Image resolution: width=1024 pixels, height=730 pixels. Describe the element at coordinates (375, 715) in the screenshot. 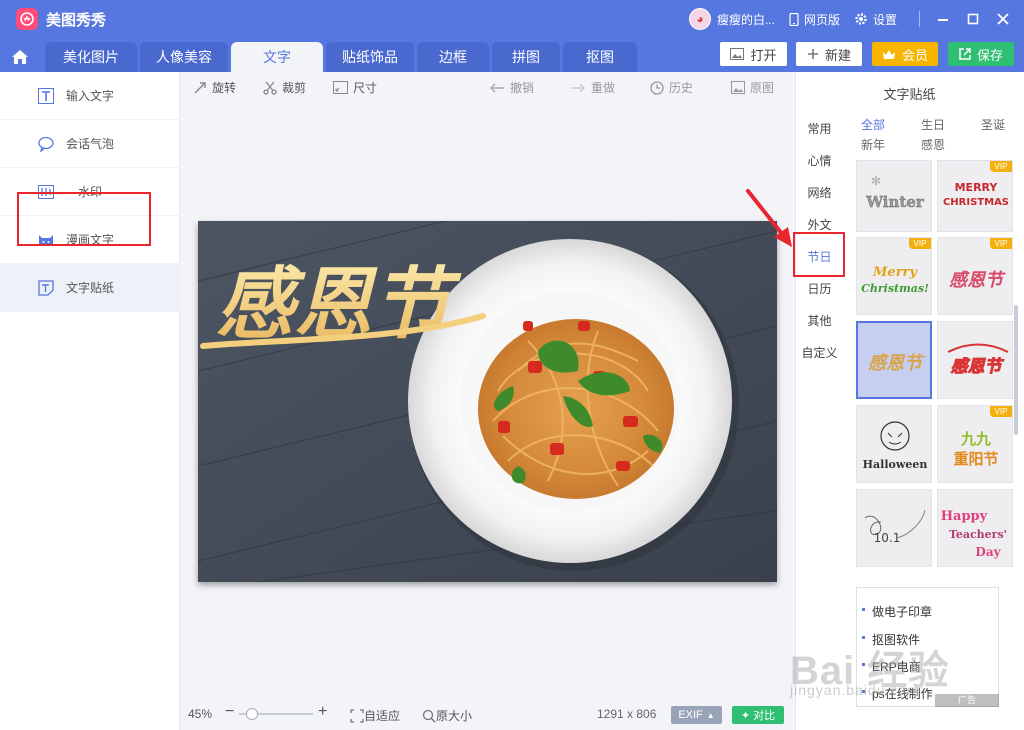

I see `fit-button: 自适应` at that location.